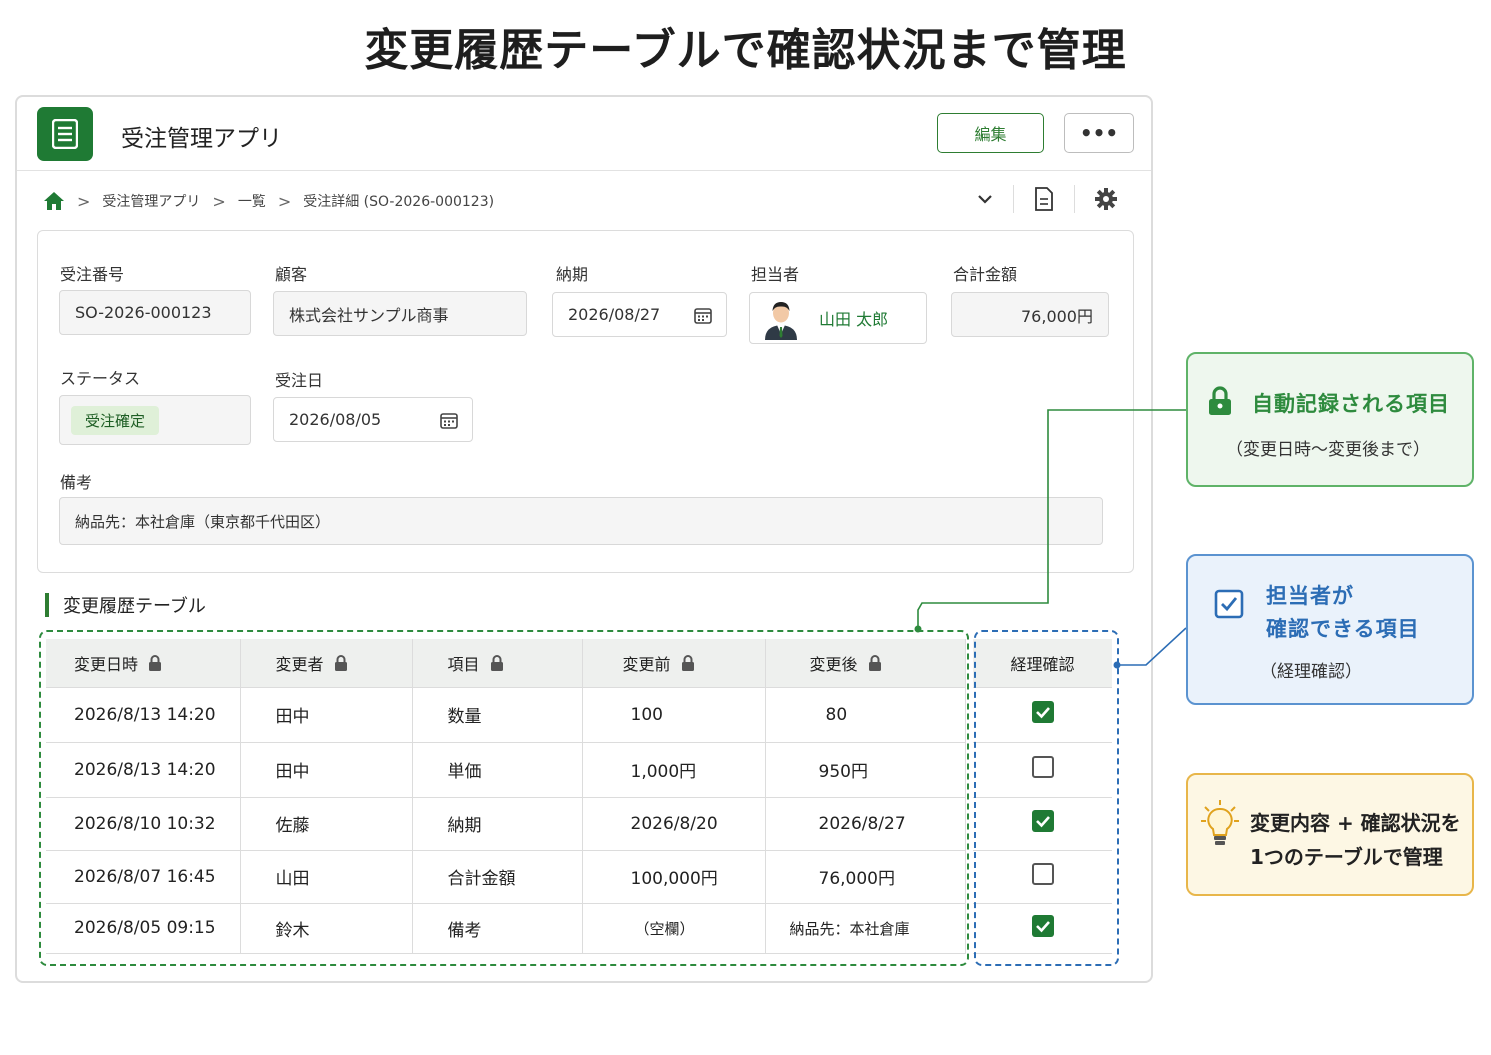 Image resolution: width=1491 pixels, height=1055 pixels. I want to click on assignee-value: 山田 太郎, so click(854, 319).